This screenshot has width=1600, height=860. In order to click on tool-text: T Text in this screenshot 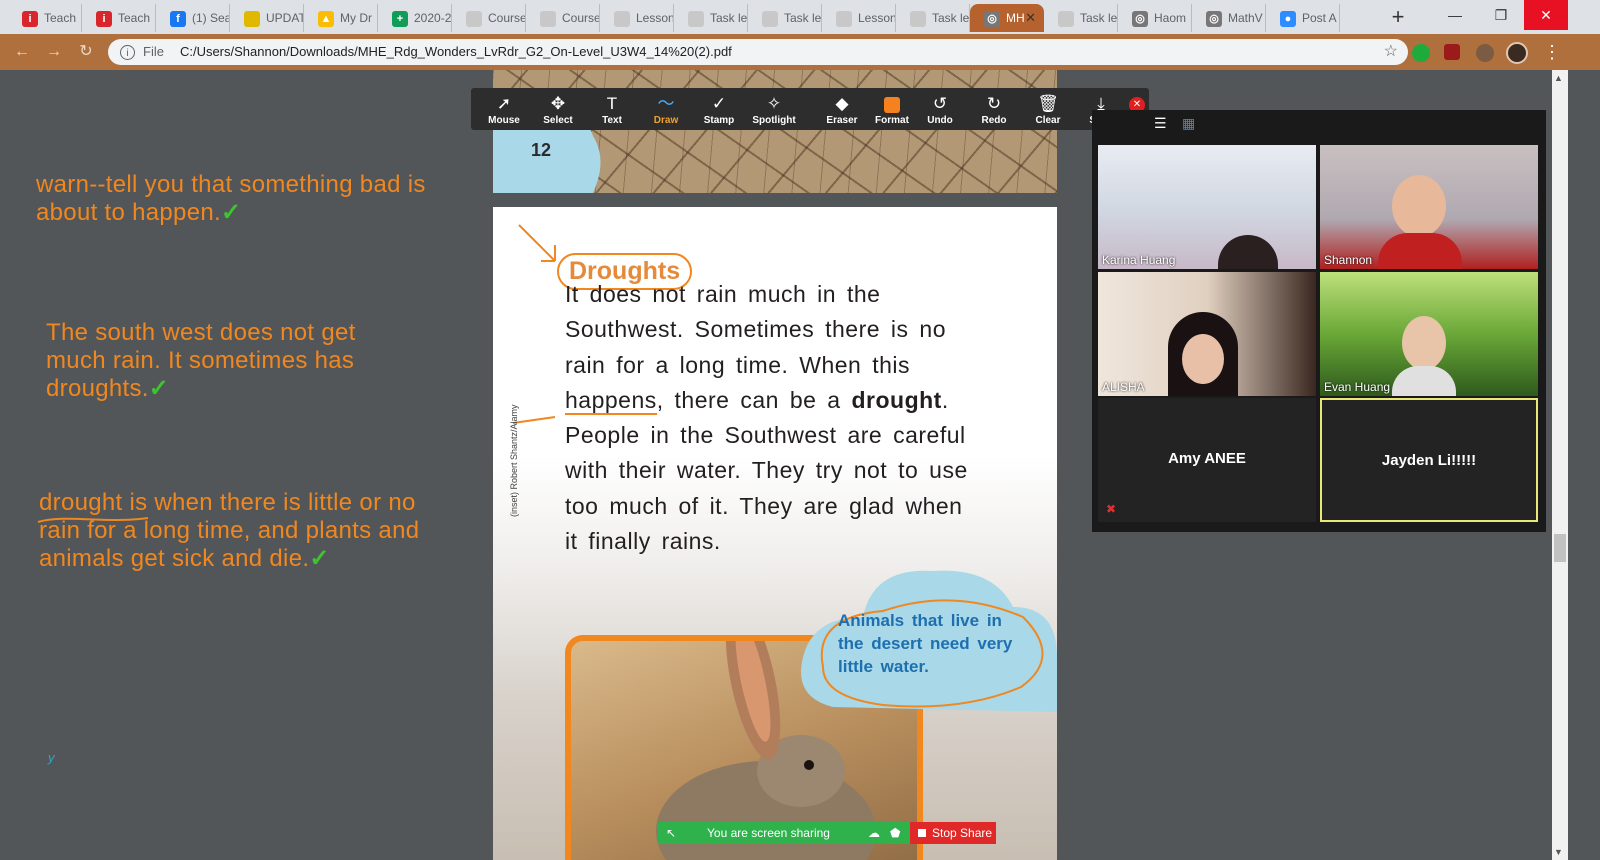, I will do `click(612, 109)`.